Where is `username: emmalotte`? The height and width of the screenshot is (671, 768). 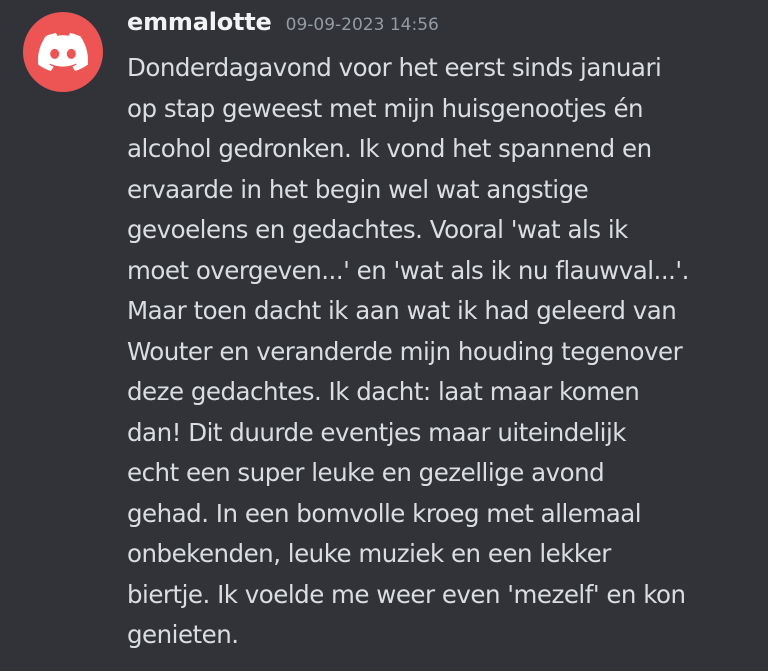 username: emmalotte is located at coordinates (199, 22).